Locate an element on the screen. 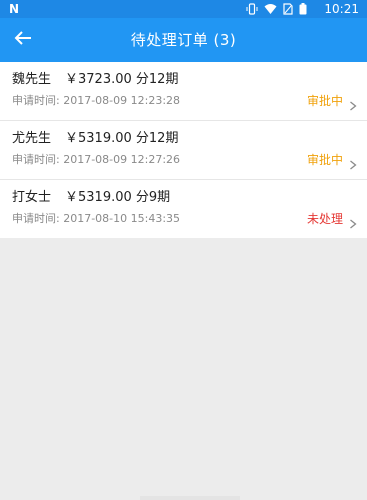 The width and height of the screenshot is (367, 500). vibrate-icon is located at coordinates (252, 9).